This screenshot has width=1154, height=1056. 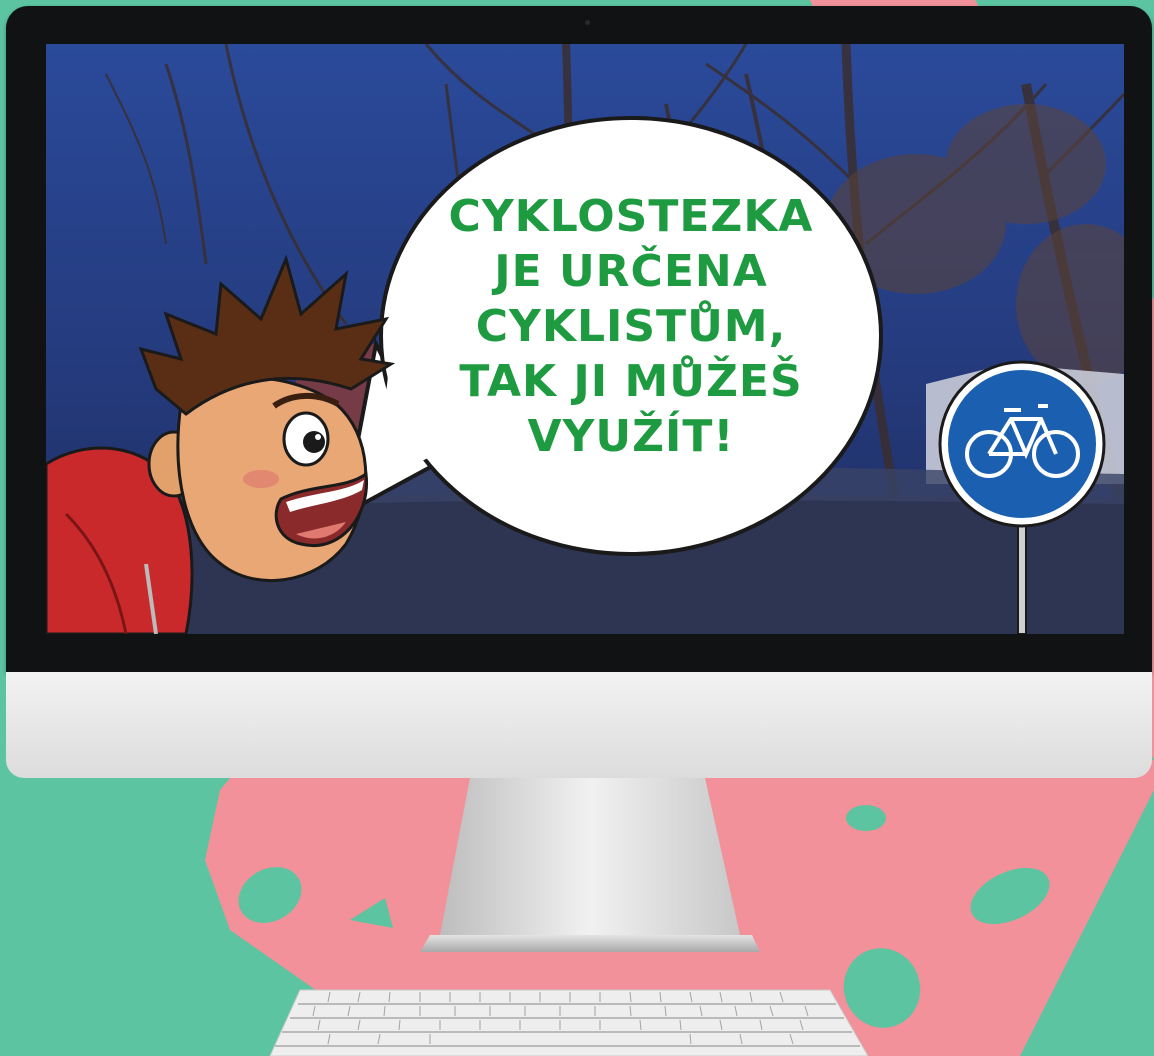 What do you see at coordinates (631, 216) in the screenshot?
I see `speech-line: CYKLOSTEZKA` at bounding box center [631, 216].